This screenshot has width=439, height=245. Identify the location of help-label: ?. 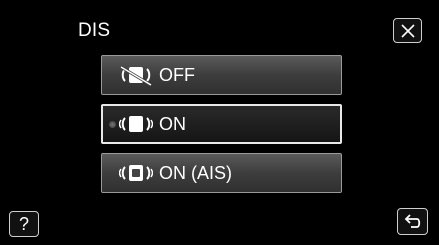
(23, 224).